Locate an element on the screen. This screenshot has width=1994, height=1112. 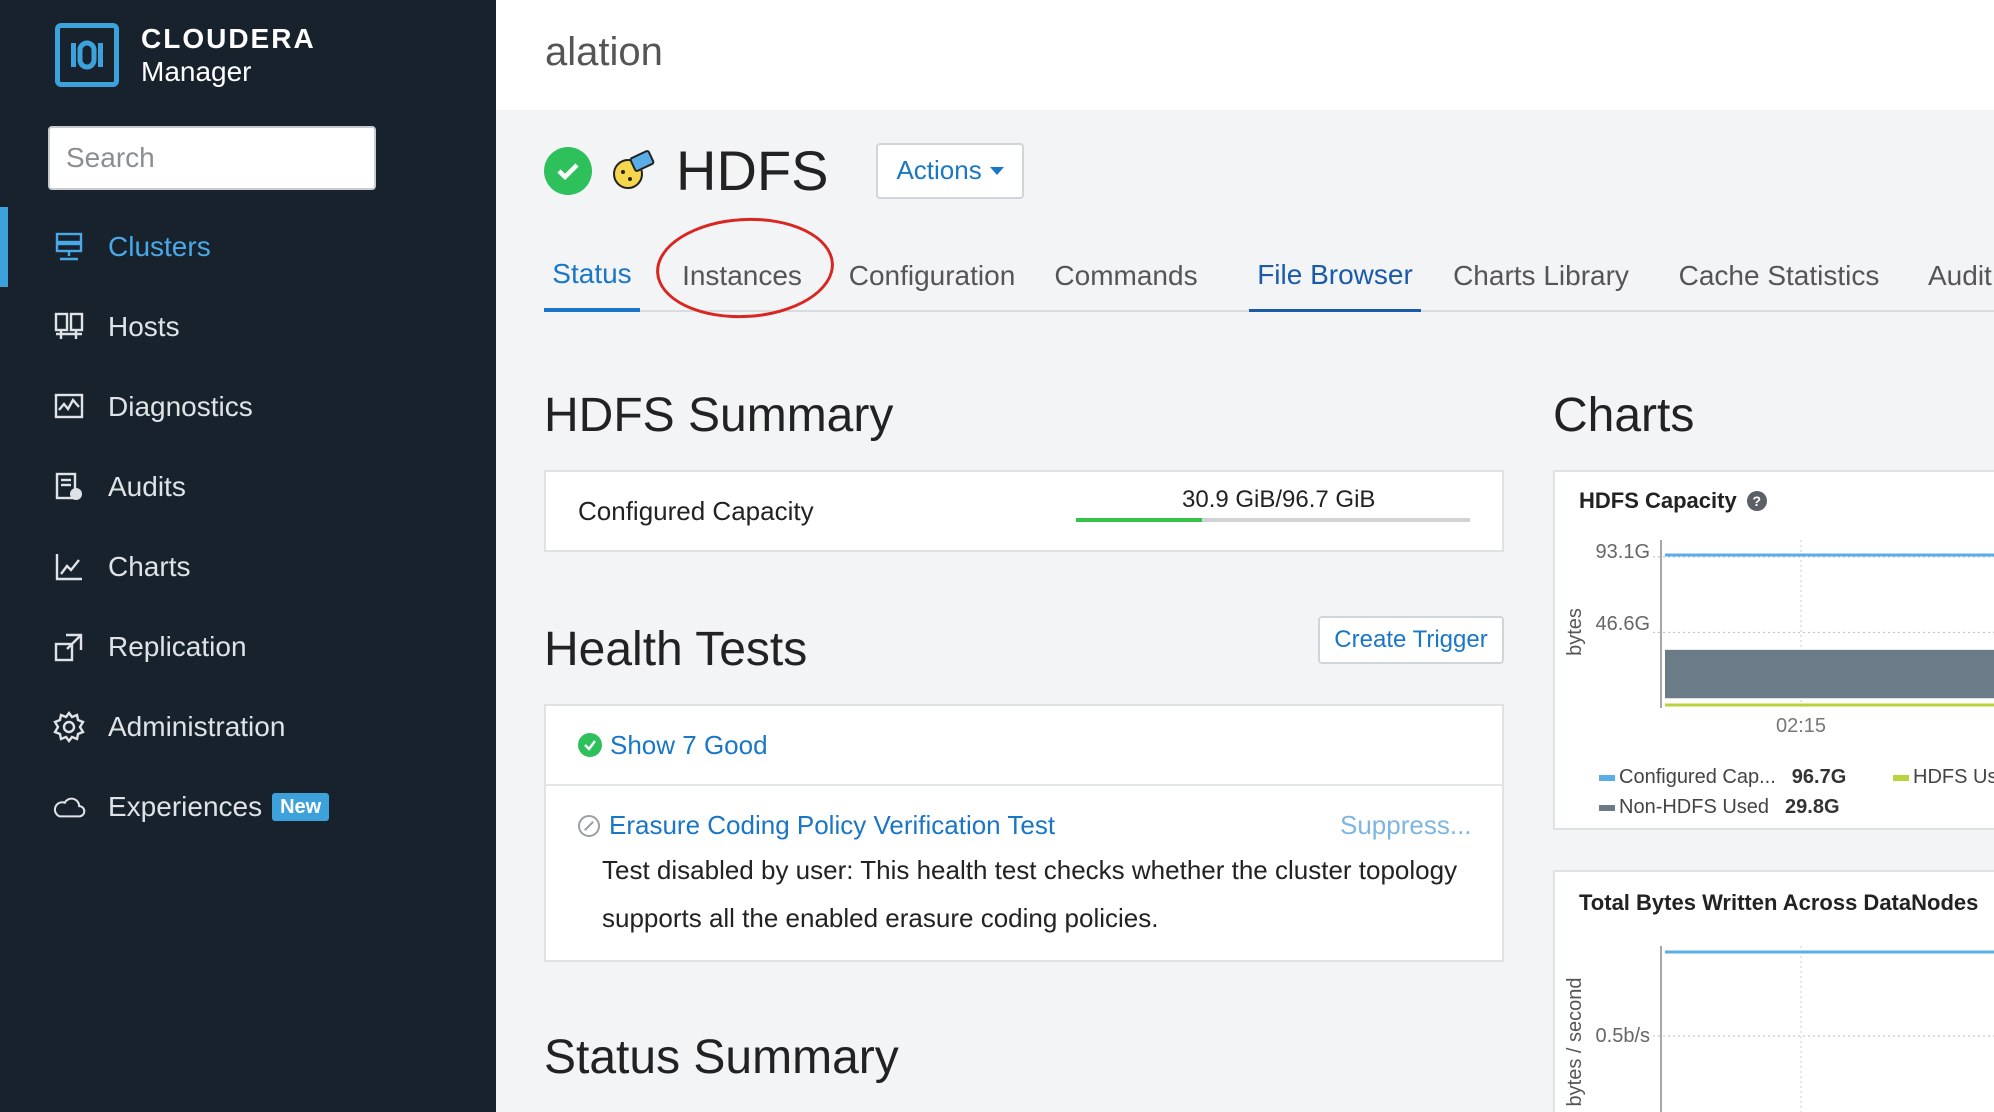
actions-label: Actions is located at coordinates (939, 170).